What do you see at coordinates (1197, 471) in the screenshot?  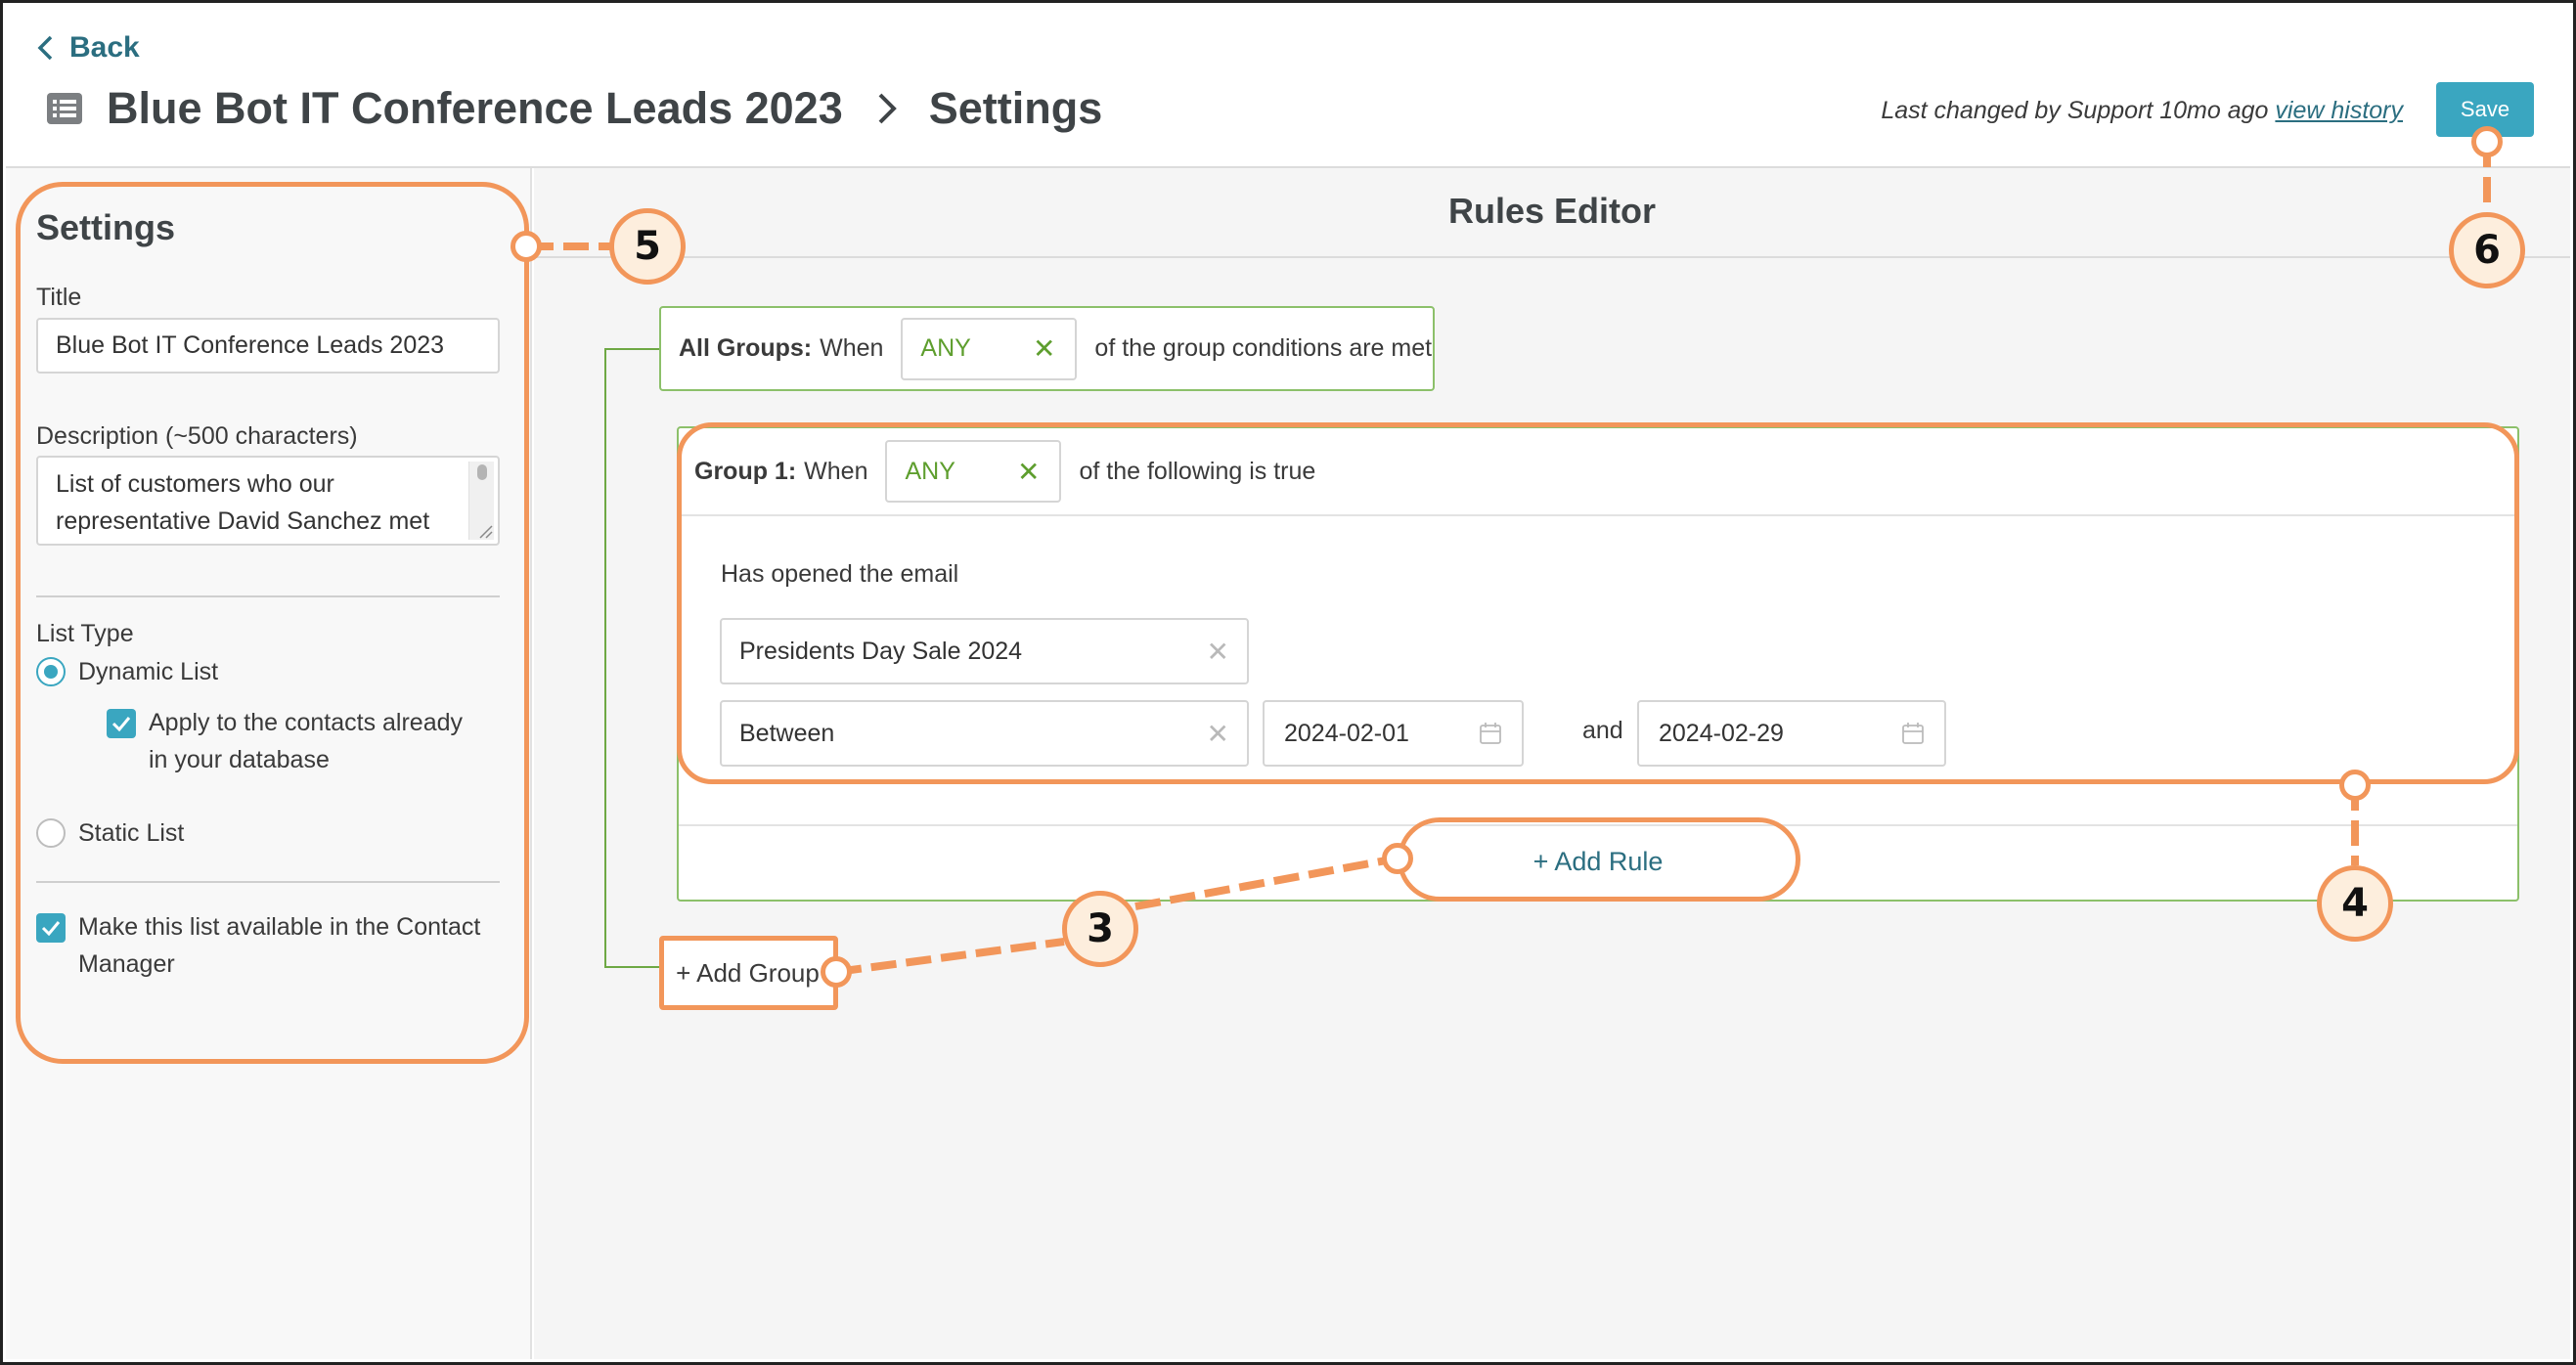 I see `group-1-suffix: of the following is true` at bounding box center [1197, 471].